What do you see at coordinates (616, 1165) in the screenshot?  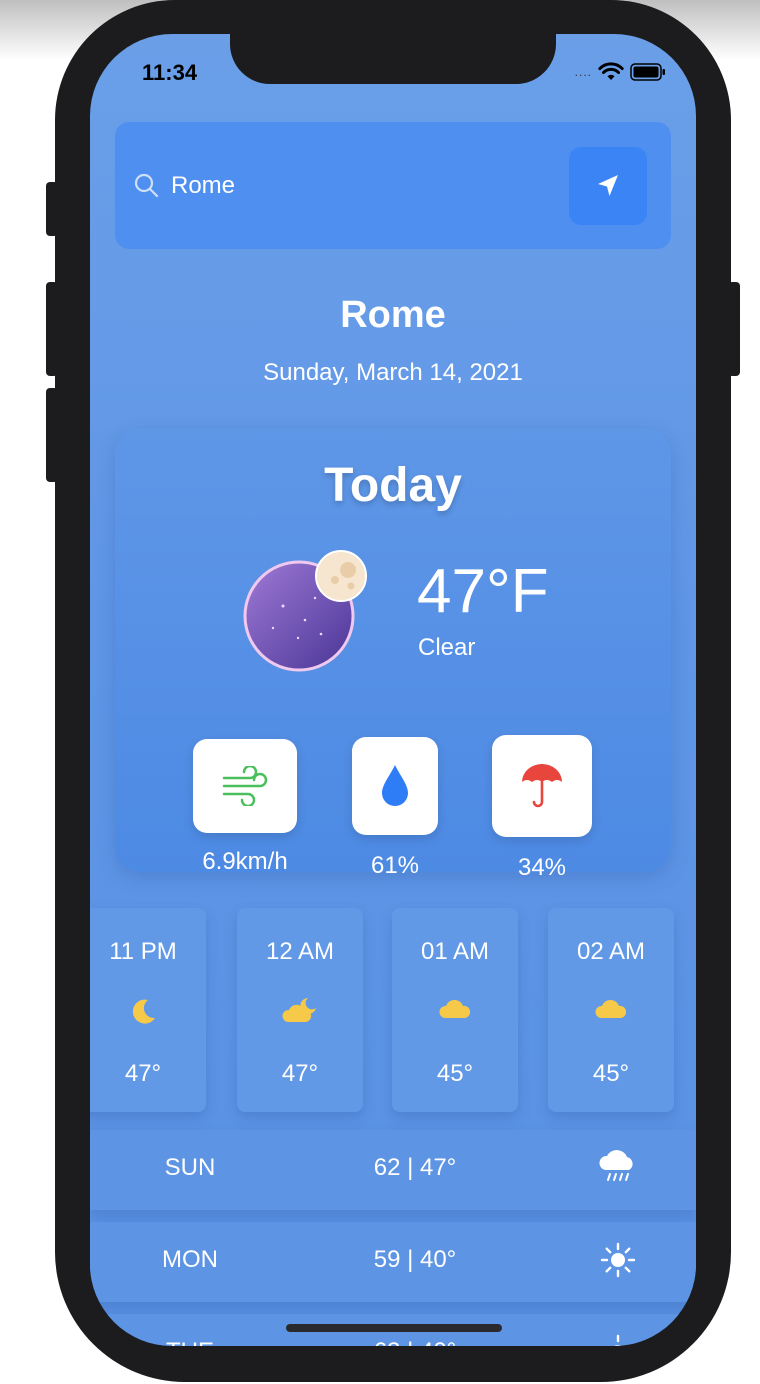 I see `rain-icon` at bounding box center [616, 1165].